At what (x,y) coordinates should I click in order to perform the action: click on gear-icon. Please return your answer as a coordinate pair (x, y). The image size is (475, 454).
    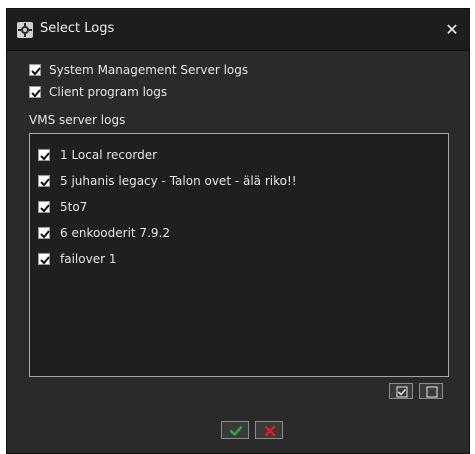
    Looking at the image, I should click on (25, 30).